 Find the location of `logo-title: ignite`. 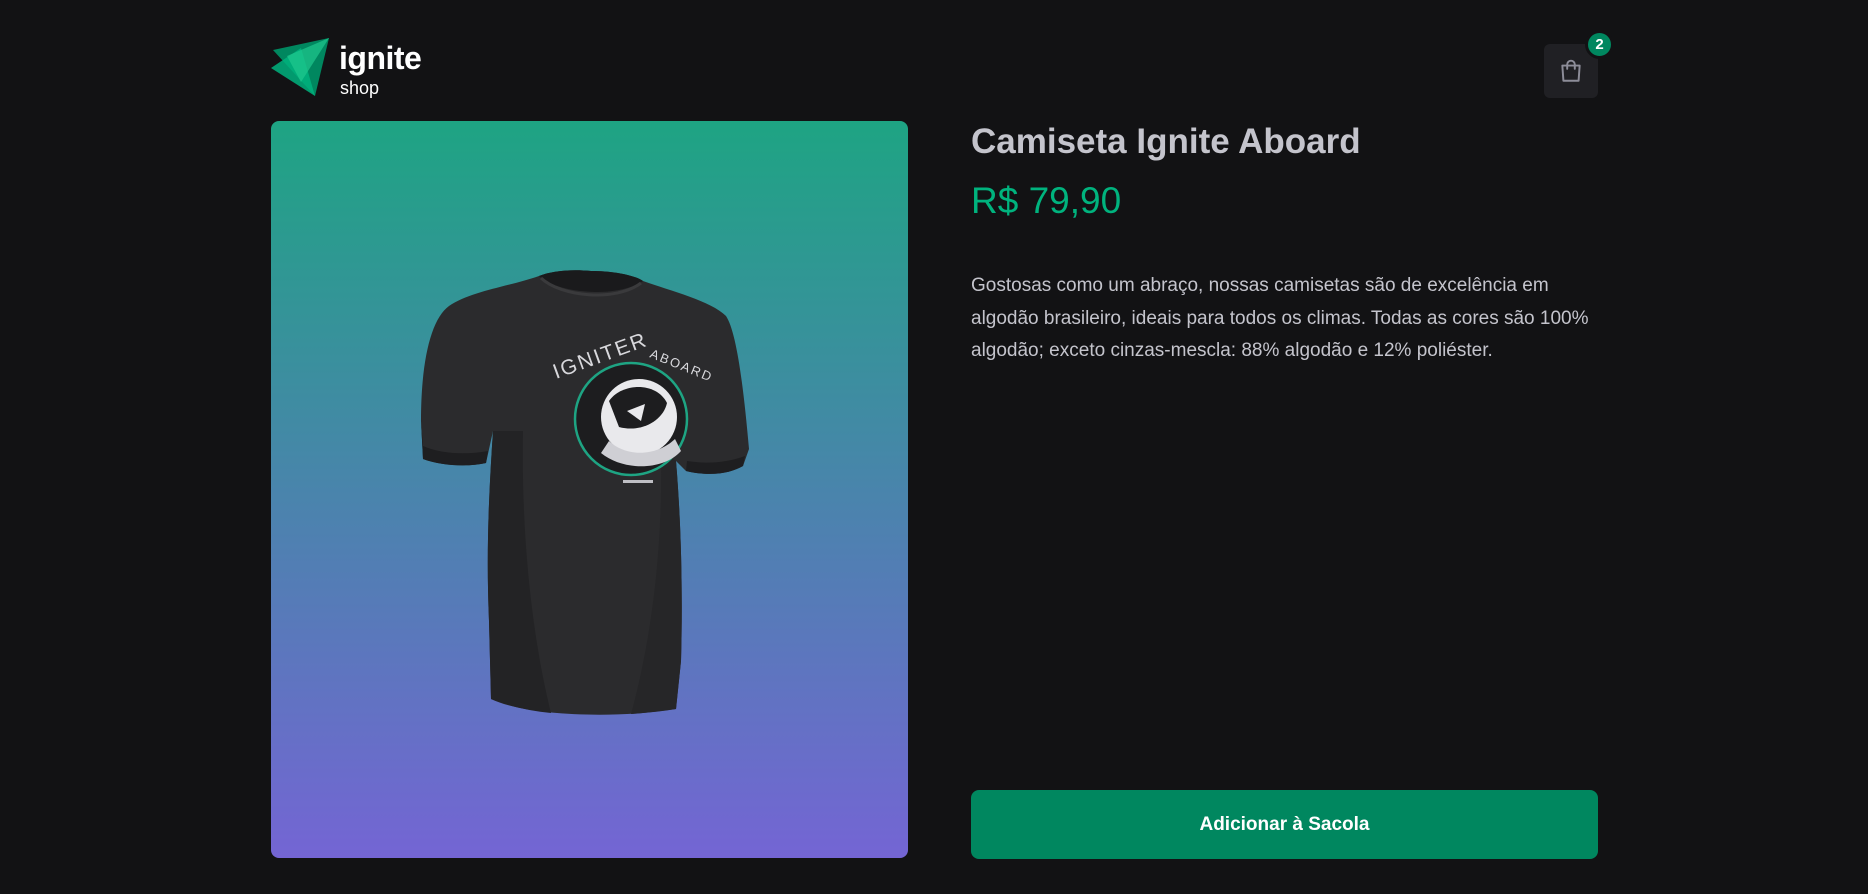

logo-title: ignite is located at coordinates (380, 58).